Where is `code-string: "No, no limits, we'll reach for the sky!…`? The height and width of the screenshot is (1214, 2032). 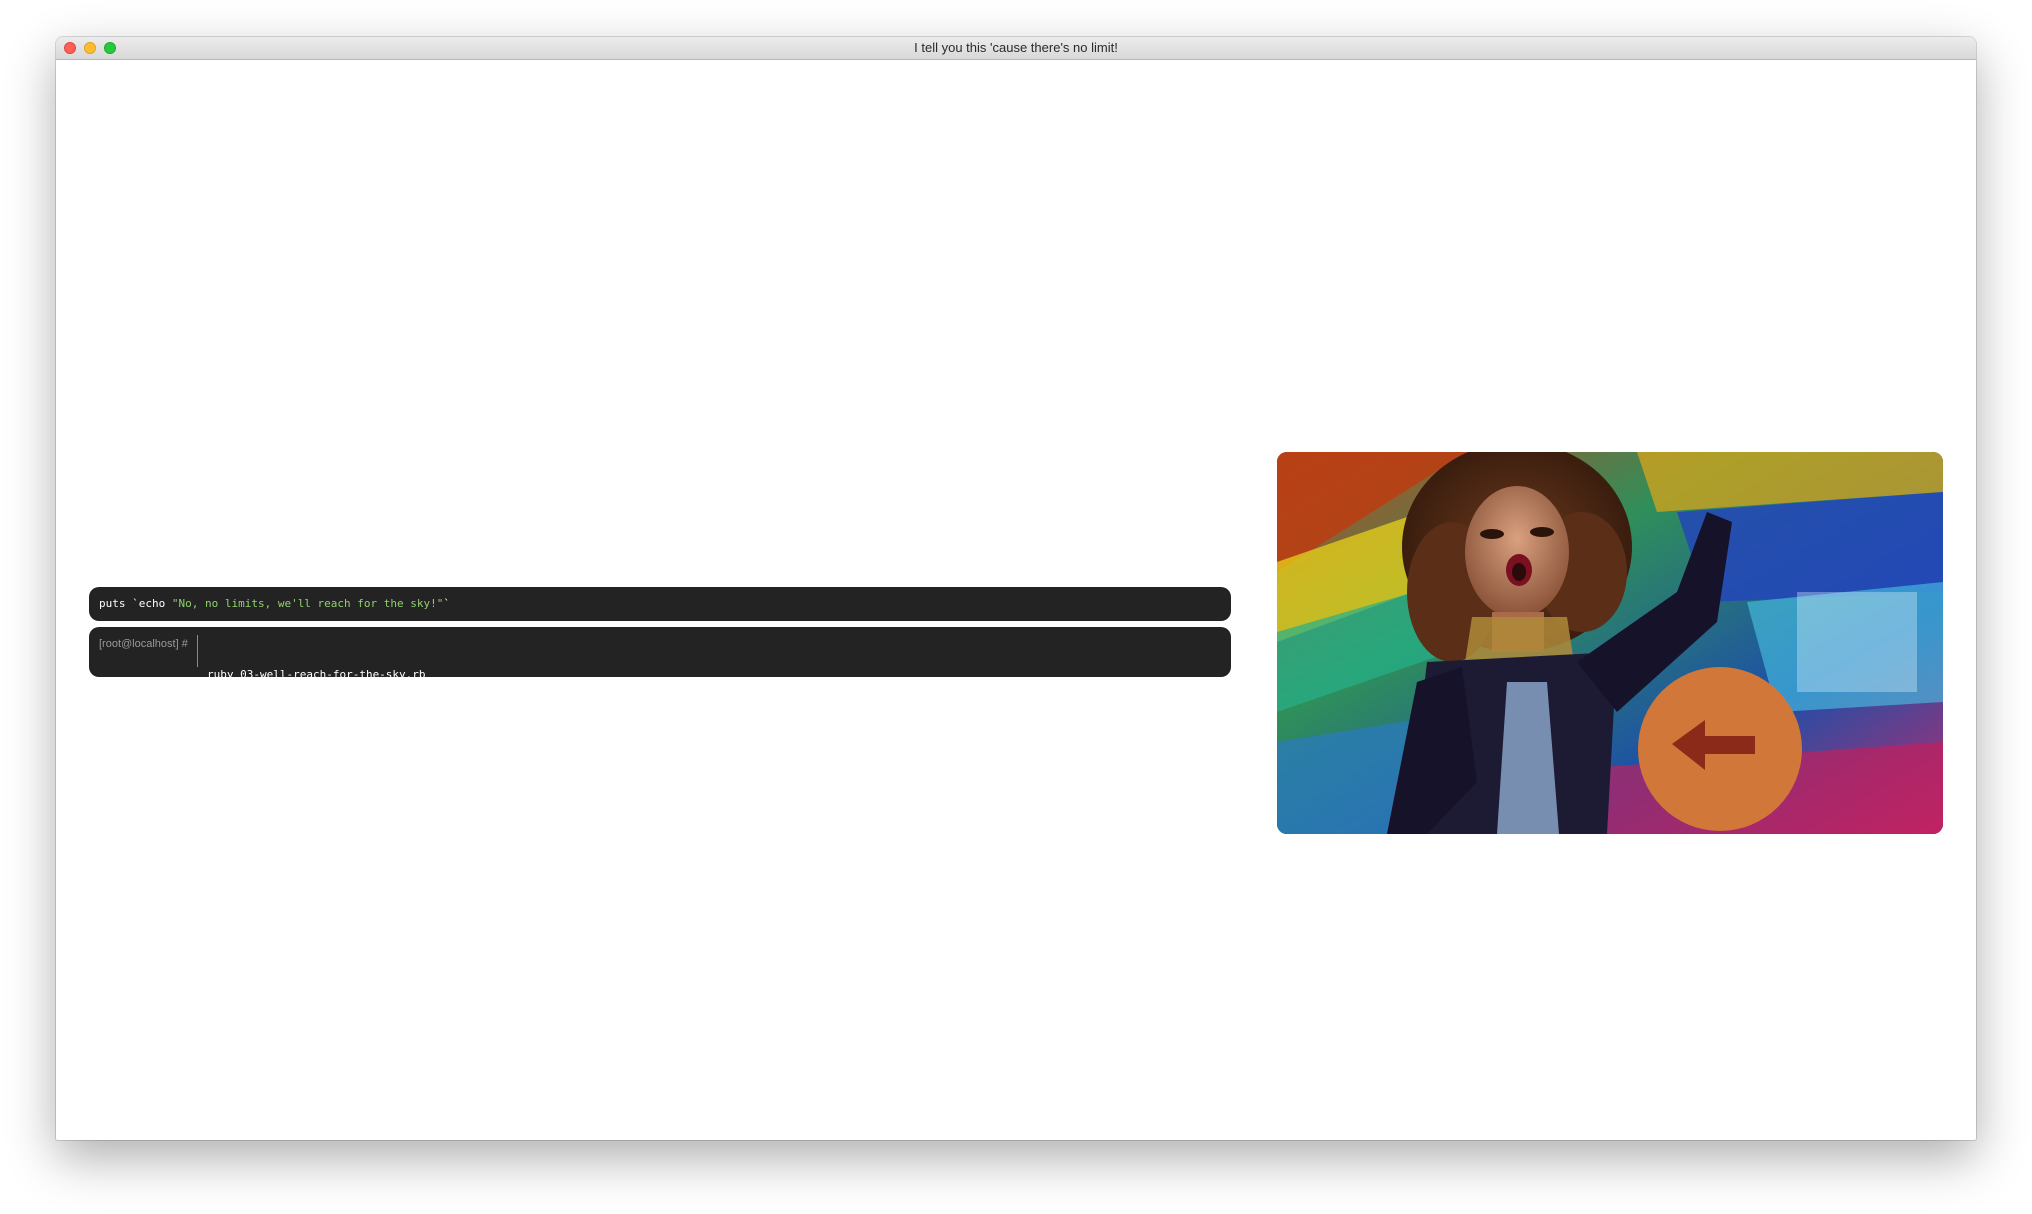
code-string: "No, no limits, we'll reach for the sky!… is located at coordinates (307, 603).